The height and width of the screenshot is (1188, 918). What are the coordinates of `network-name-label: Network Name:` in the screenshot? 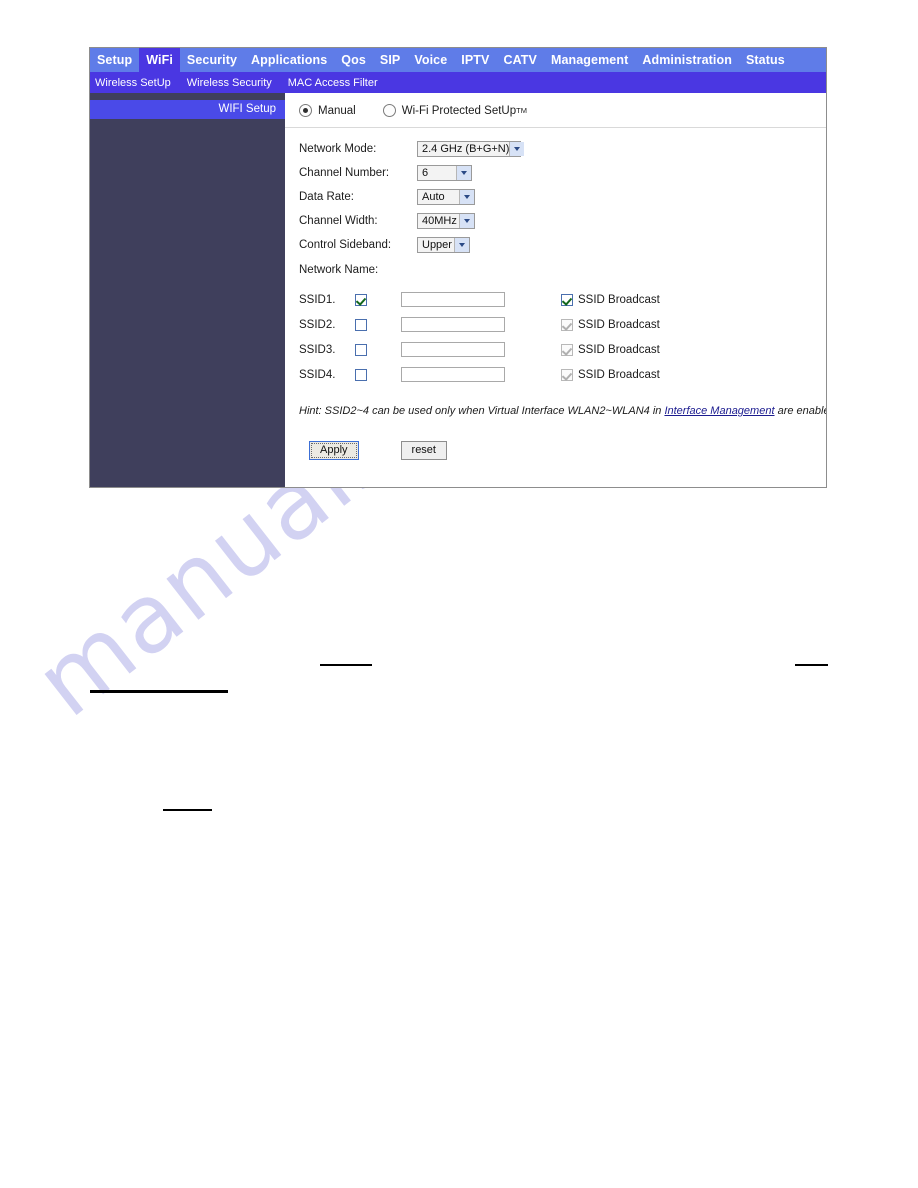 It's located at (339, 270).